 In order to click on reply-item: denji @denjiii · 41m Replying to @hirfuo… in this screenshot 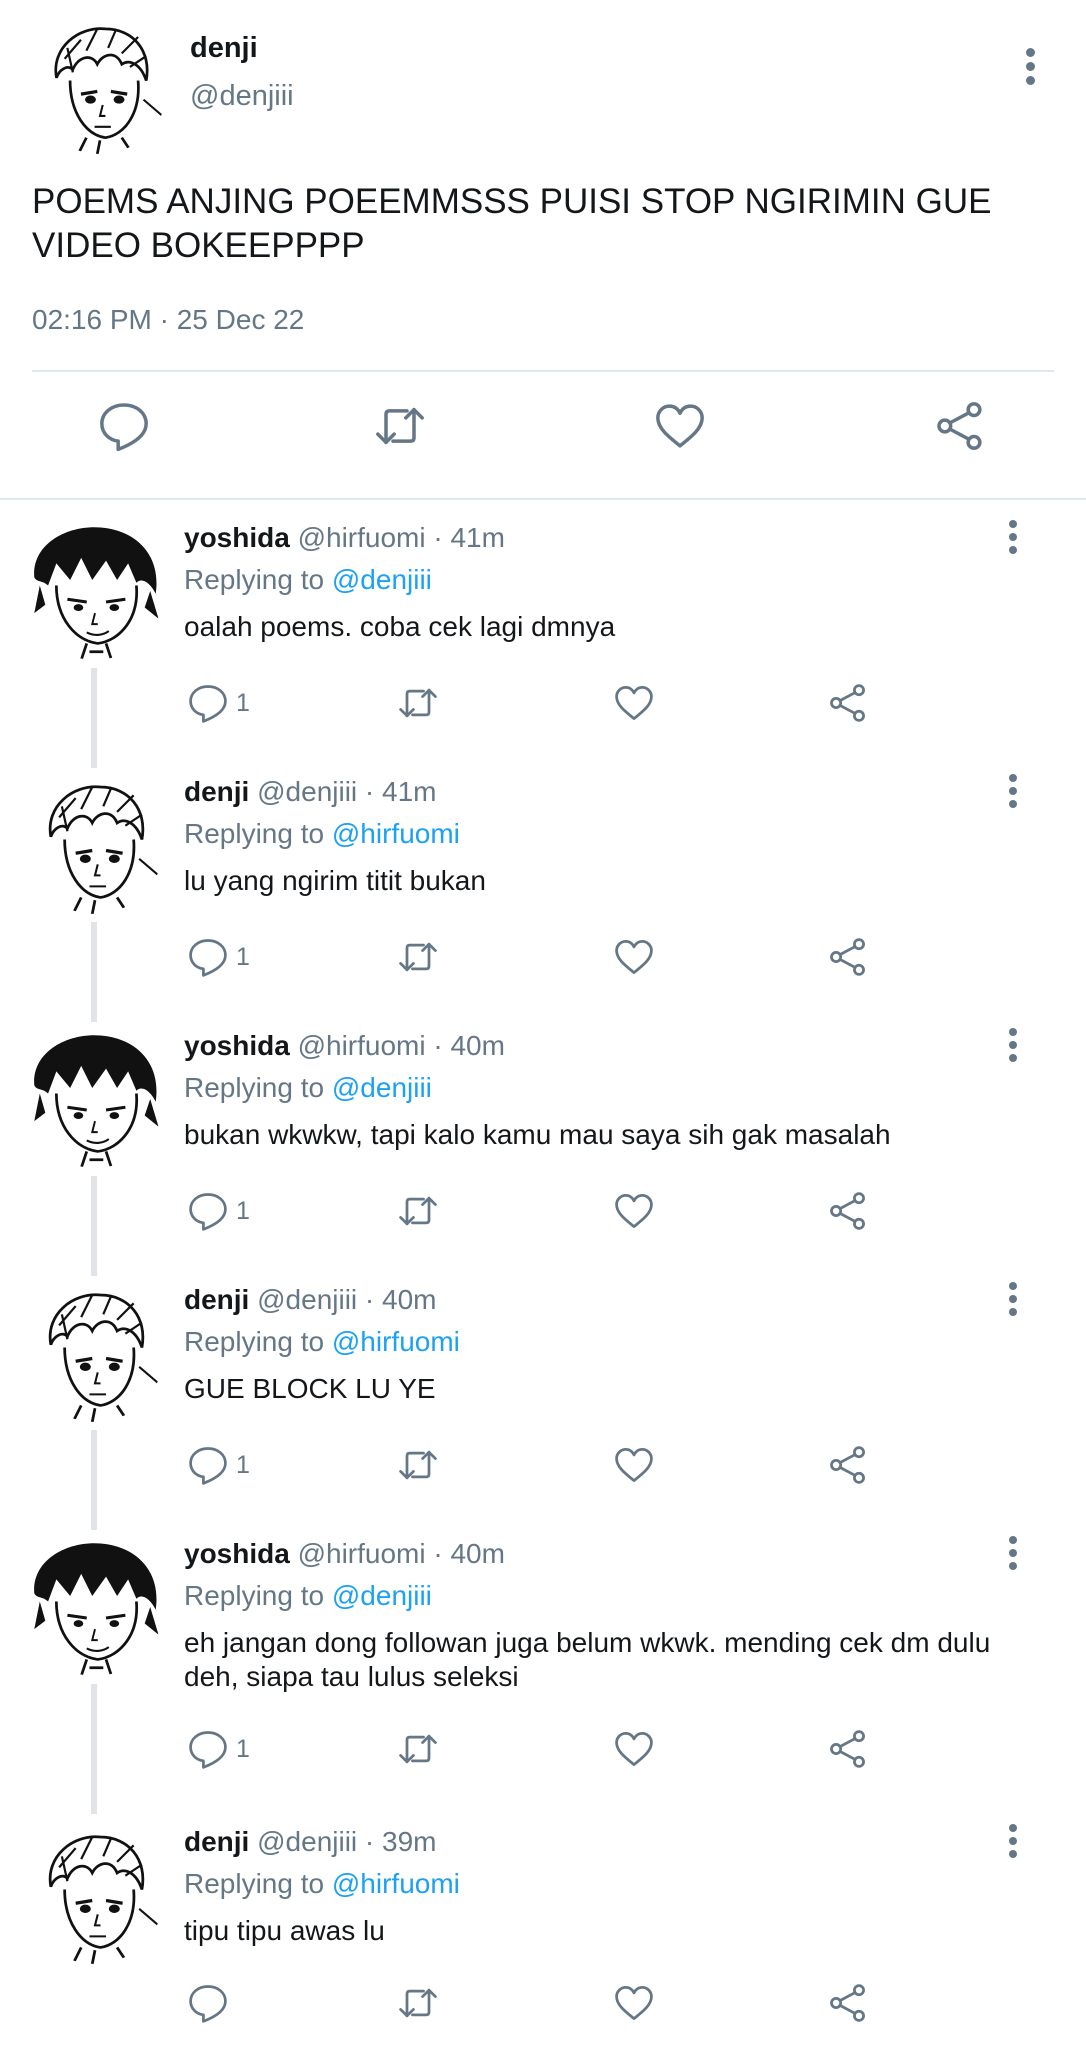, I will do `click(543, 889)`.